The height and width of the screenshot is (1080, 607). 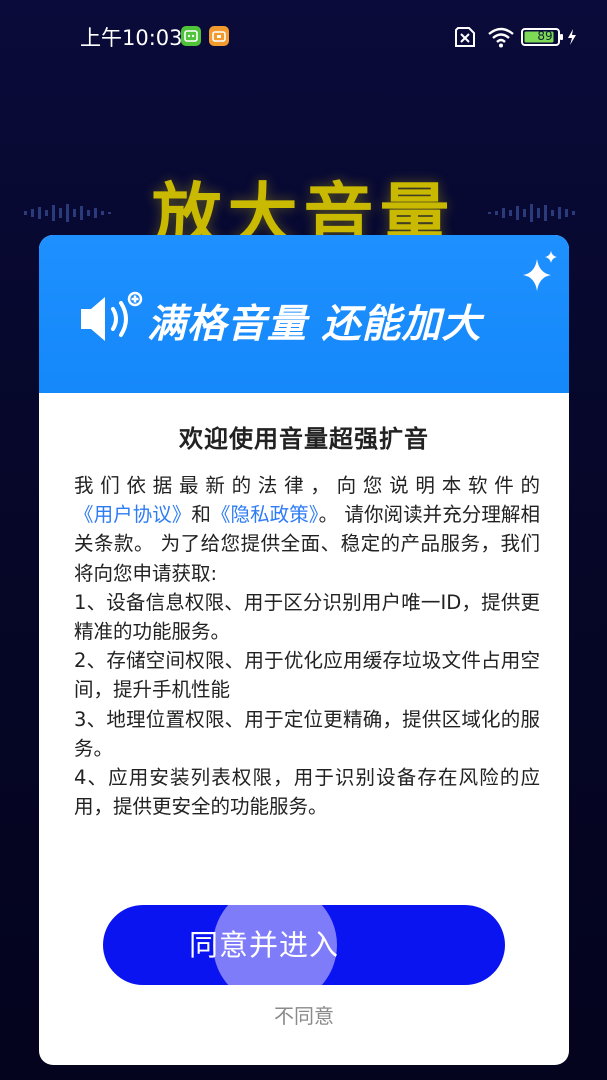 I want to click on status-bar: 上午10:03 89, so click(x=303, y=36).